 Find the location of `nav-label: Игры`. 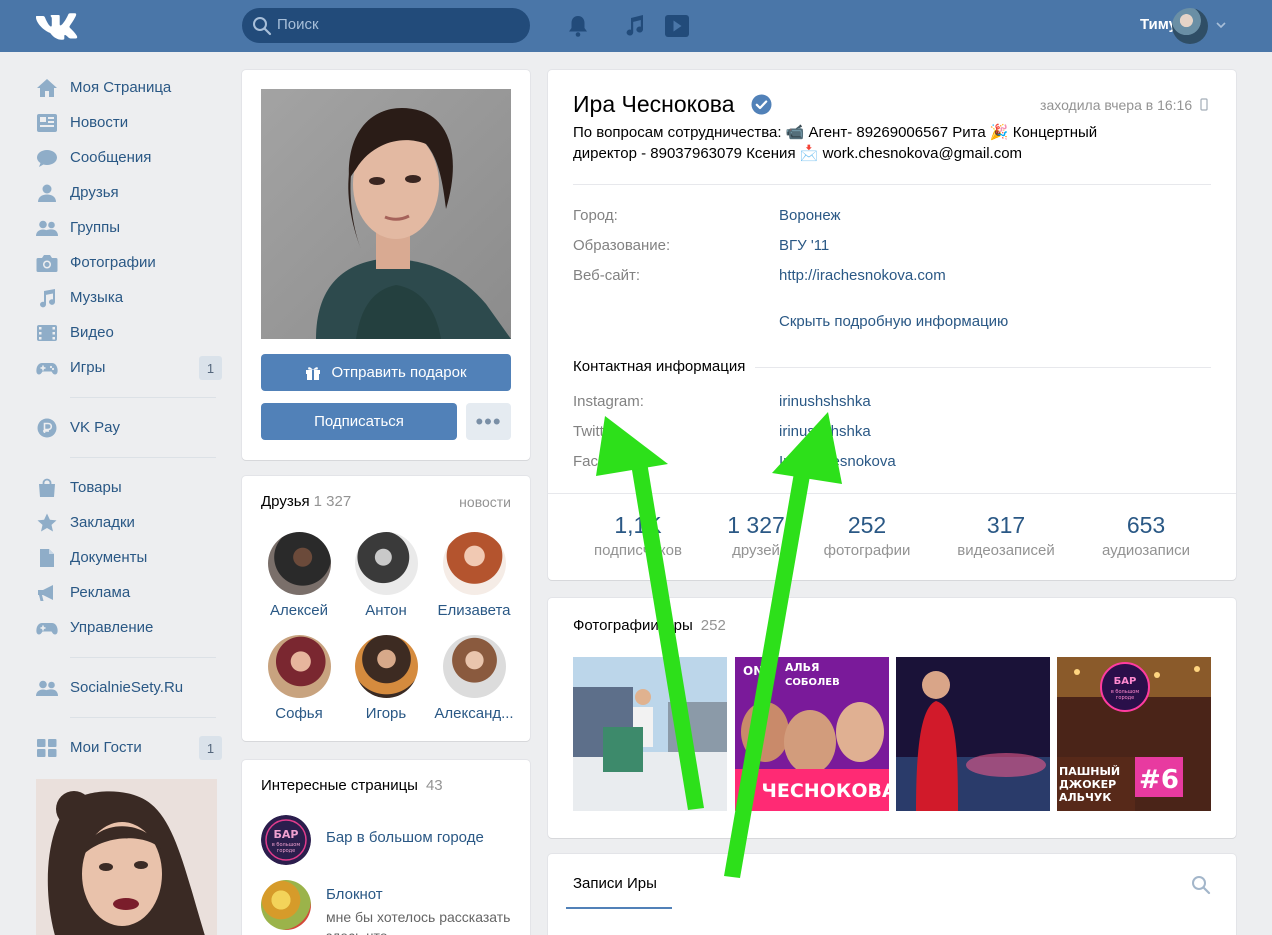

nav-label: Игры is located at coordinates (88, 367).